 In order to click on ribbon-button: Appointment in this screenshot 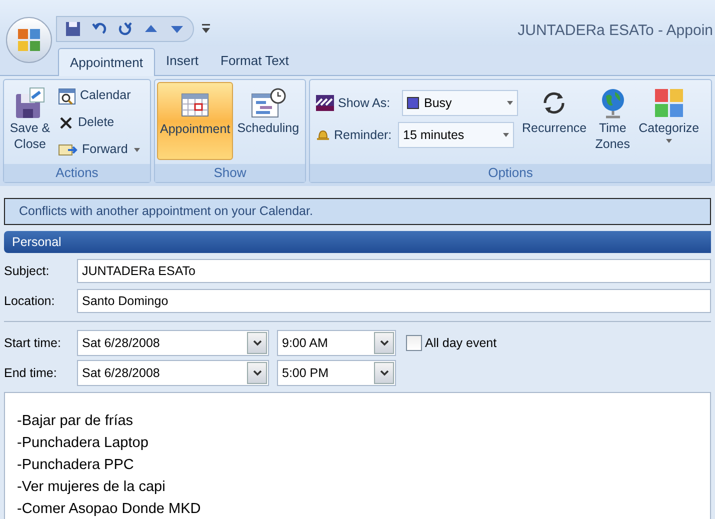, I will do `click(195, 121)`.